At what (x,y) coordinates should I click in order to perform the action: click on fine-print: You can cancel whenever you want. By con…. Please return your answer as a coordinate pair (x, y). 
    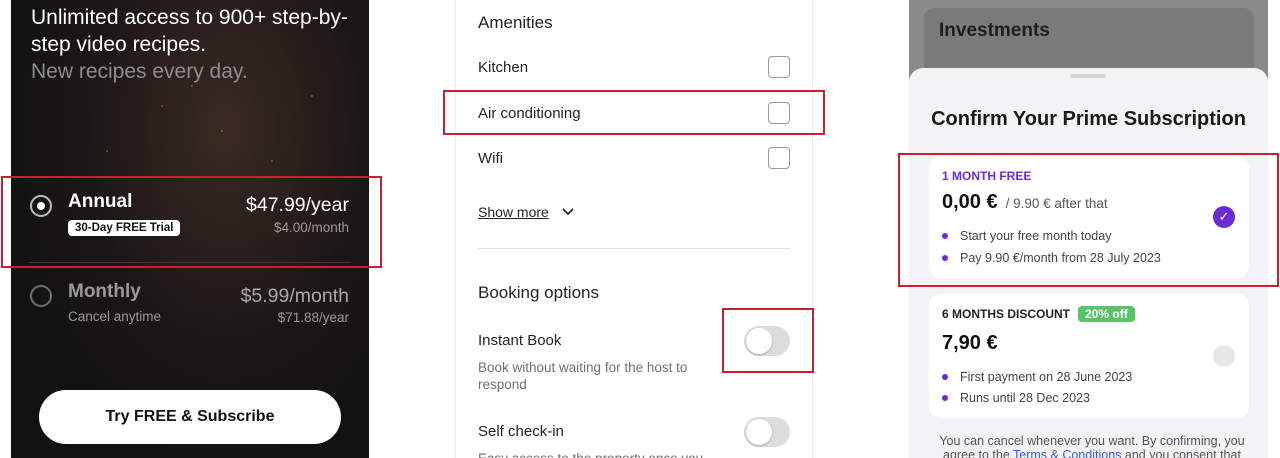
    Looking at the image, I should click on (1092, 446).